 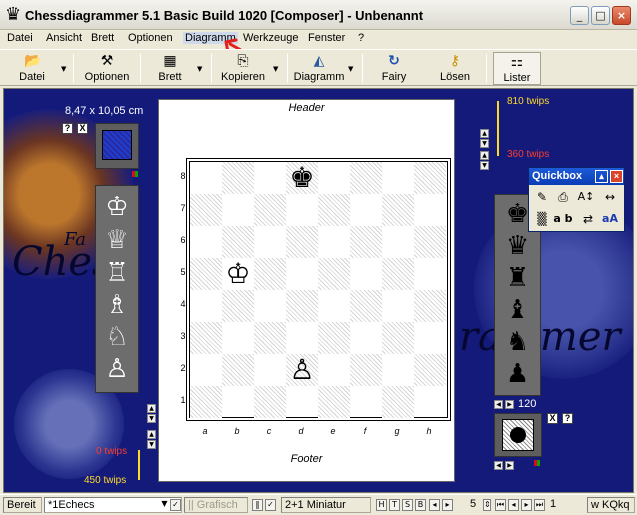 I want to click on toolbar-diagramm-button: ◭ Diagramm, so click(x=319, y=68).